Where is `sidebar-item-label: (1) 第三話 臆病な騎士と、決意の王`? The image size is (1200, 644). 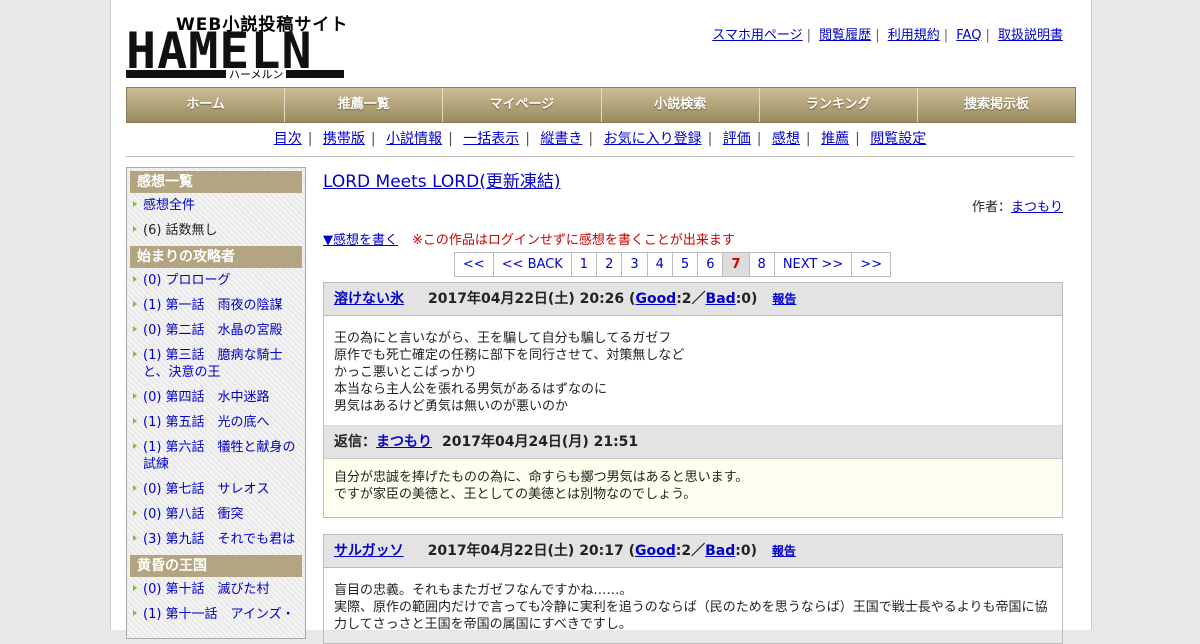
sidebar-item-label: (1) 第三話 臆病な騎士と、決意の王 is located at coordinates (213, 364).